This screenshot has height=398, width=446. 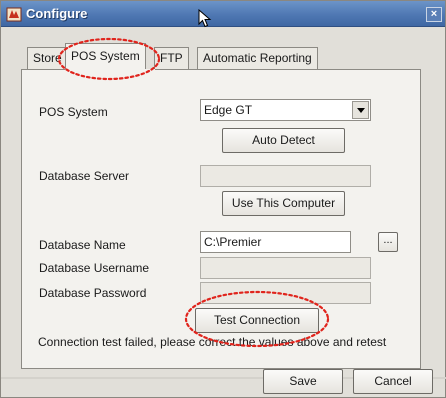 I want to click on database-password-field, so click(x=285, y=293).